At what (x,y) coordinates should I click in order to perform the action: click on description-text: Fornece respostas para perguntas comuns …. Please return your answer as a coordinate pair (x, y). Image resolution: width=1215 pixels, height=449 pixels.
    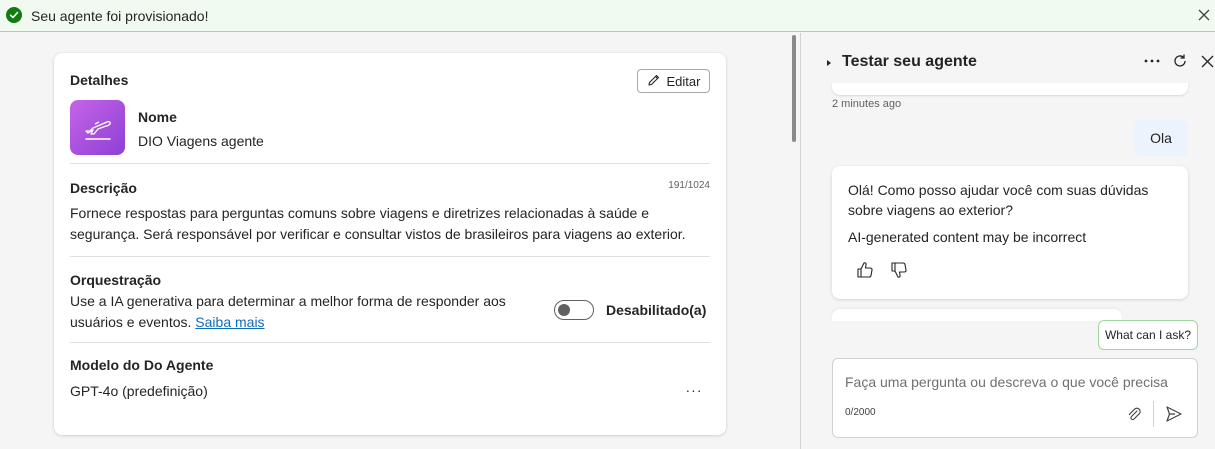
    Looking at the image, I should click on (378, 223).